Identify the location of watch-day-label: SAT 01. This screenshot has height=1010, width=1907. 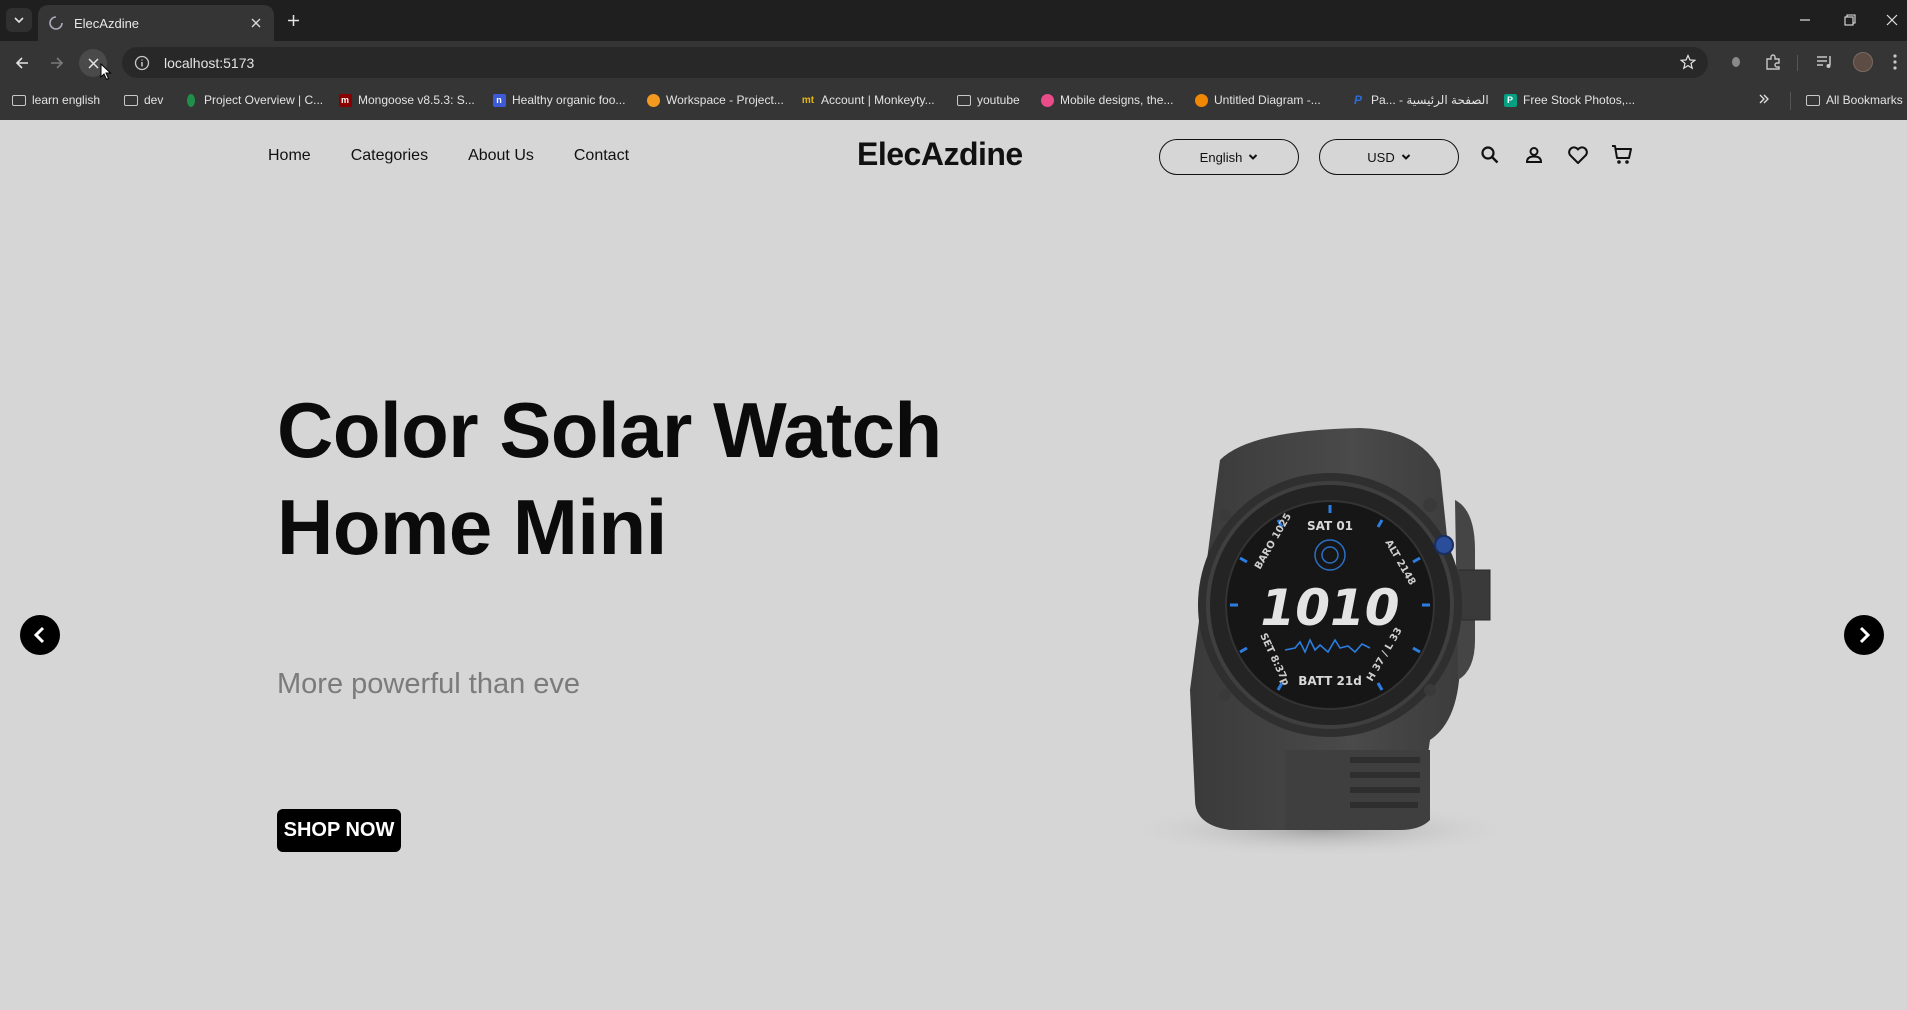
(1330, 526).